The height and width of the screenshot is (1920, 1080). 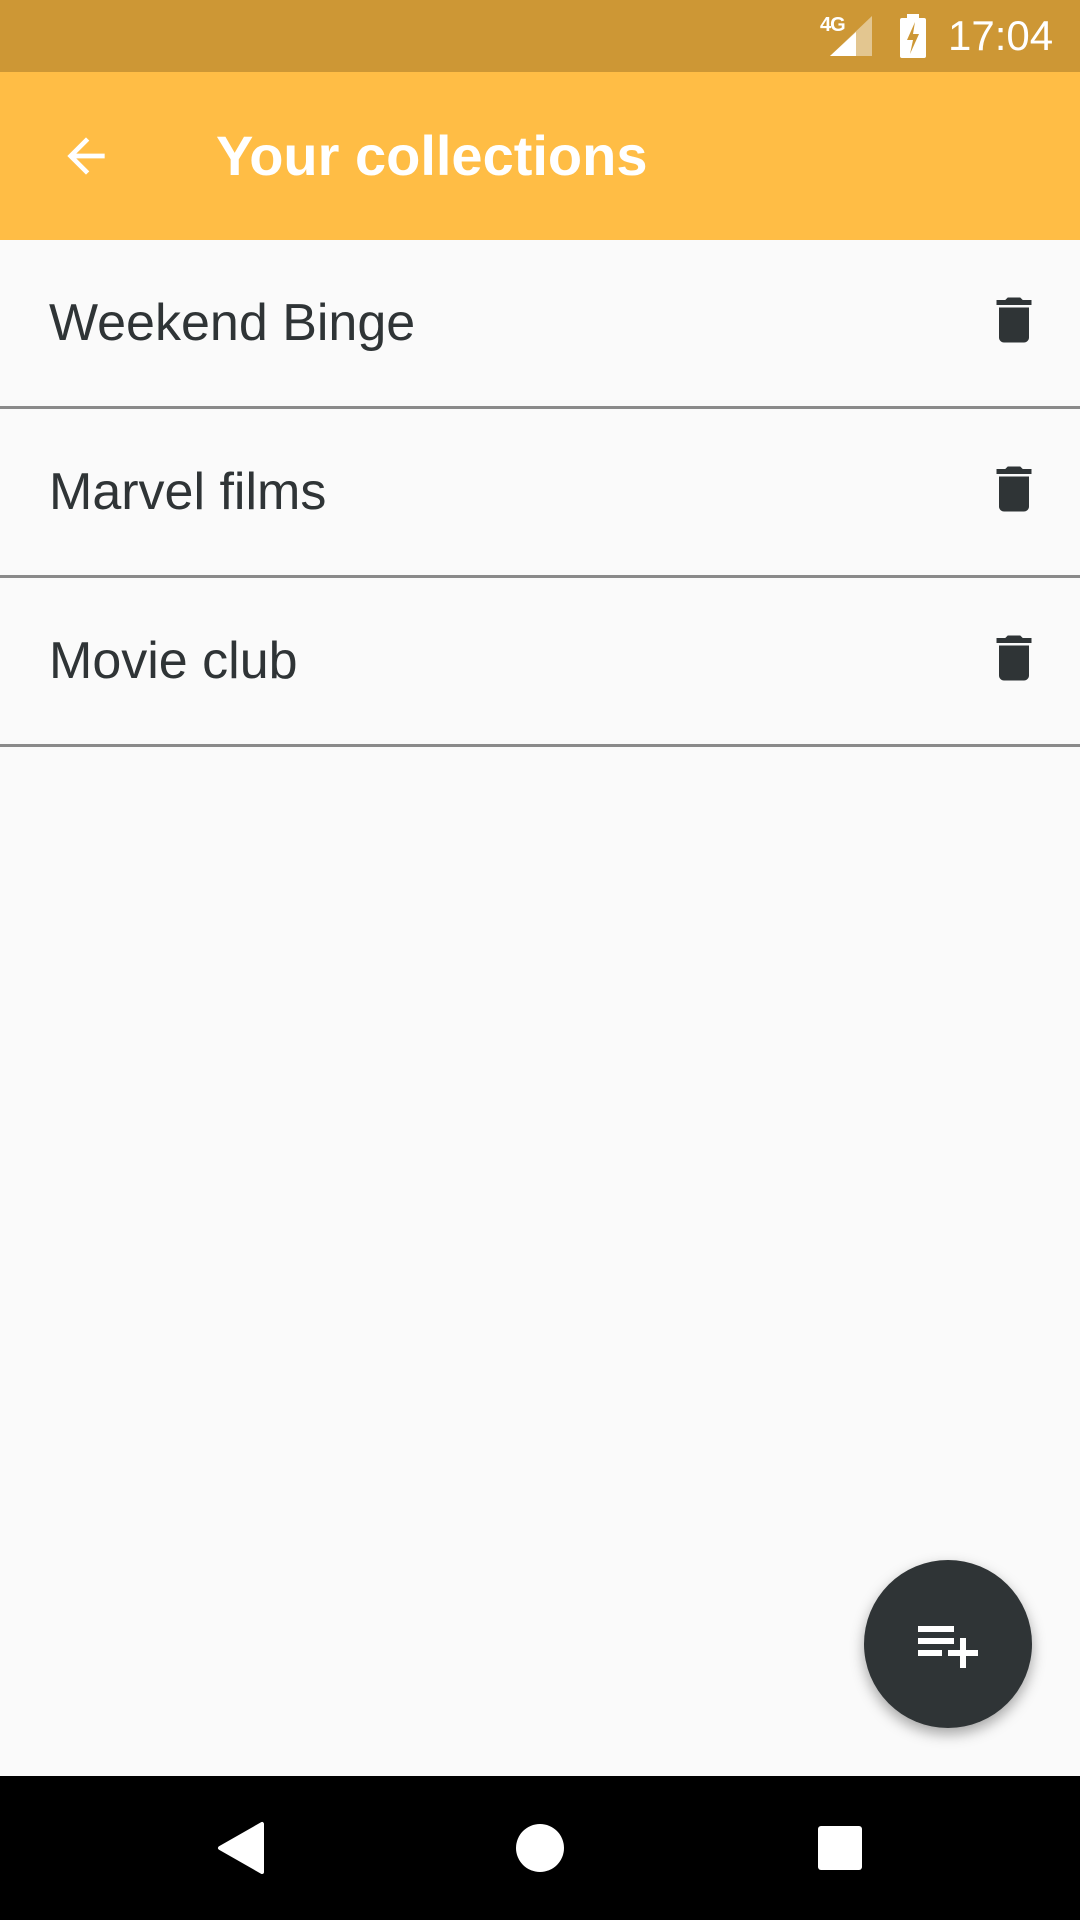 I want to click on nav-back-button, so click(x=240, y=1848).